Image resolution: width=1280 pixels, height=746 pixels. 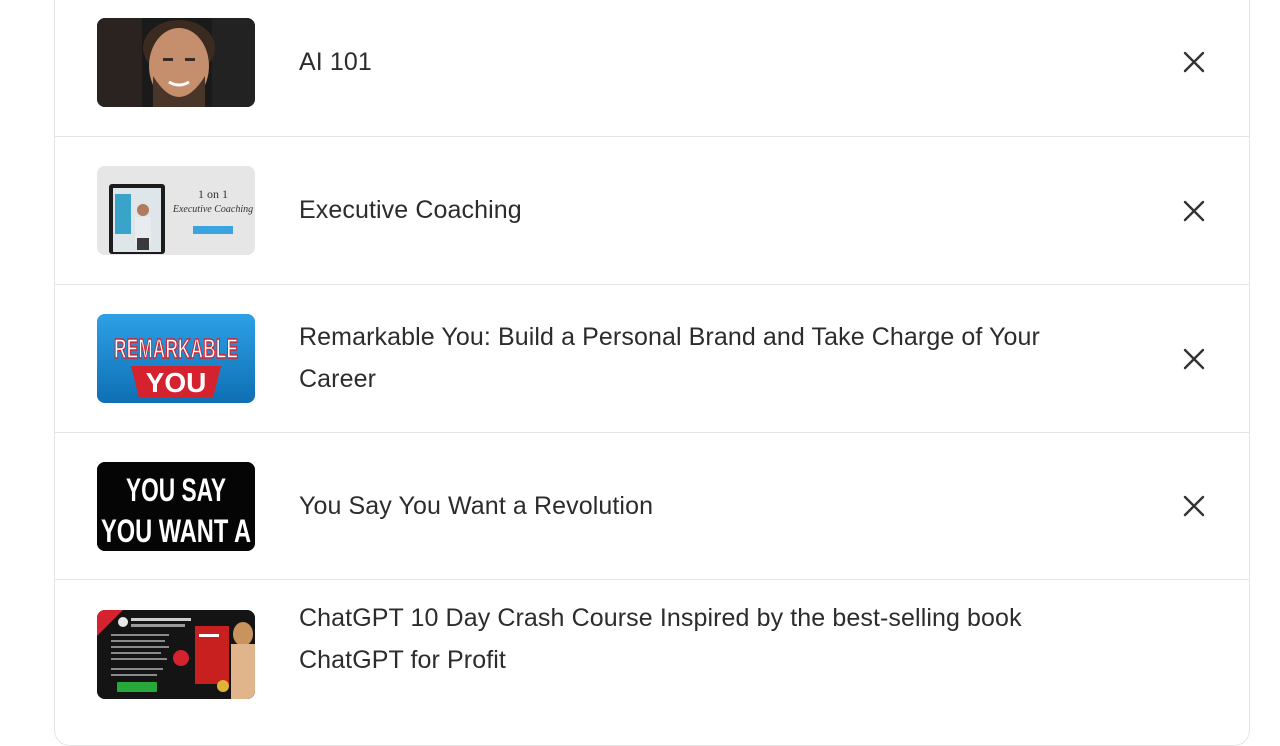 What do you see at coordinates (176, 531) in the screenshot?
I see `thumb-caption: YOU WANT A` at bounding box center [176, 531].